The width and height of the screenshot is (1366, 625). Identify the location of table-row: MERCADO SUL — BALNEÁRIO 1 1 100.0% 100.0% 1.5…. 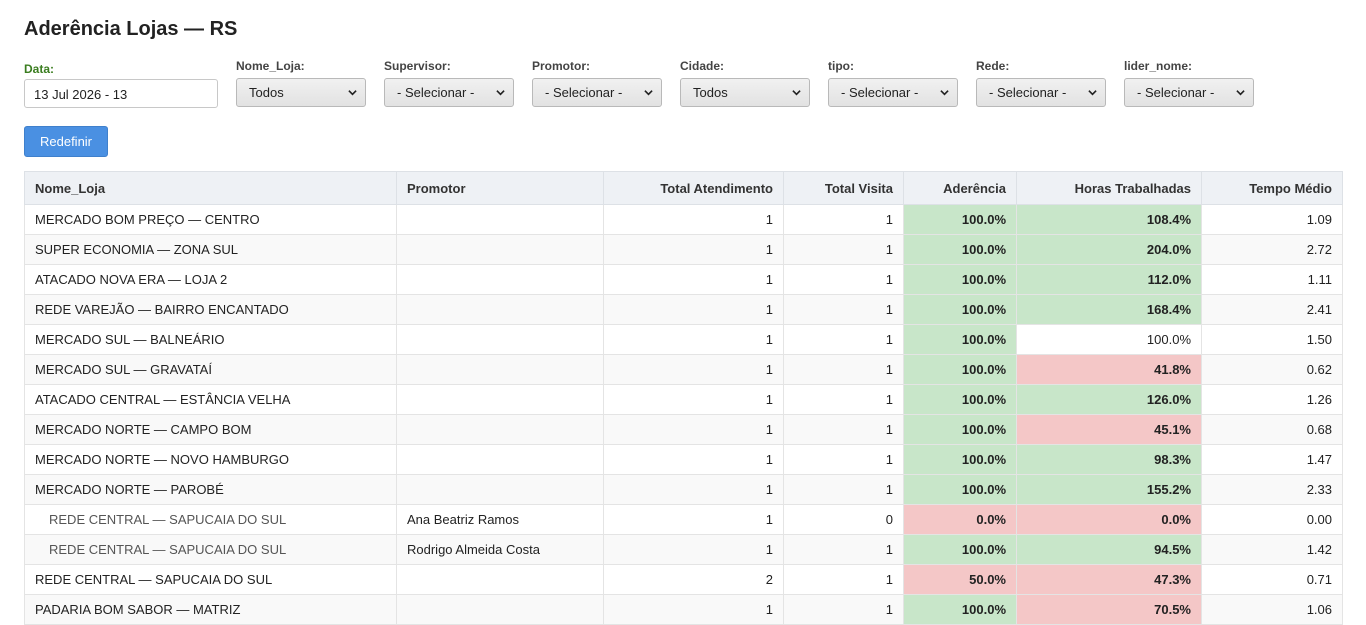
(683, 339).